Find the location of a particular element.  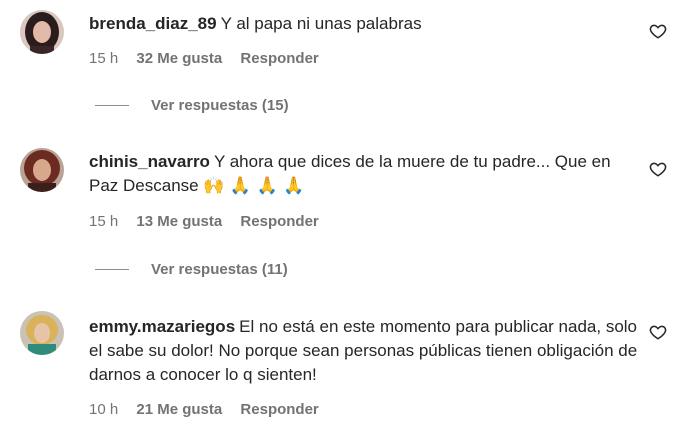

comment-username: chinis_navarro is located at coordinates (149, 161).